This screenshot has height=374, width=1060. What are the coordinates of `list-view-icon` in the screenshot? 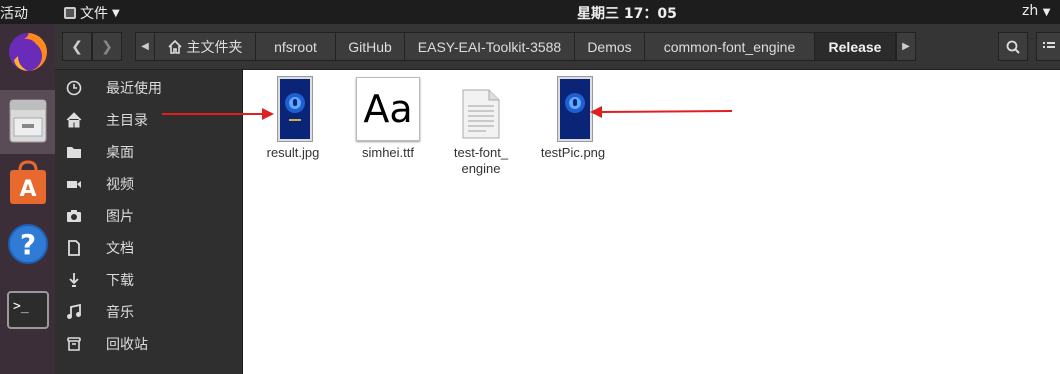 It's located at (1048, 44).